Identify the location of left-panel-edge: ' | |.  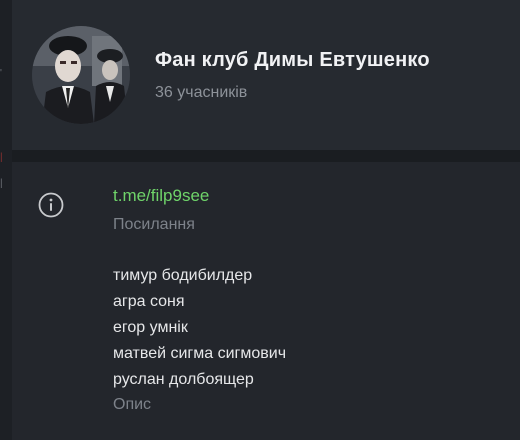
(6, 220).